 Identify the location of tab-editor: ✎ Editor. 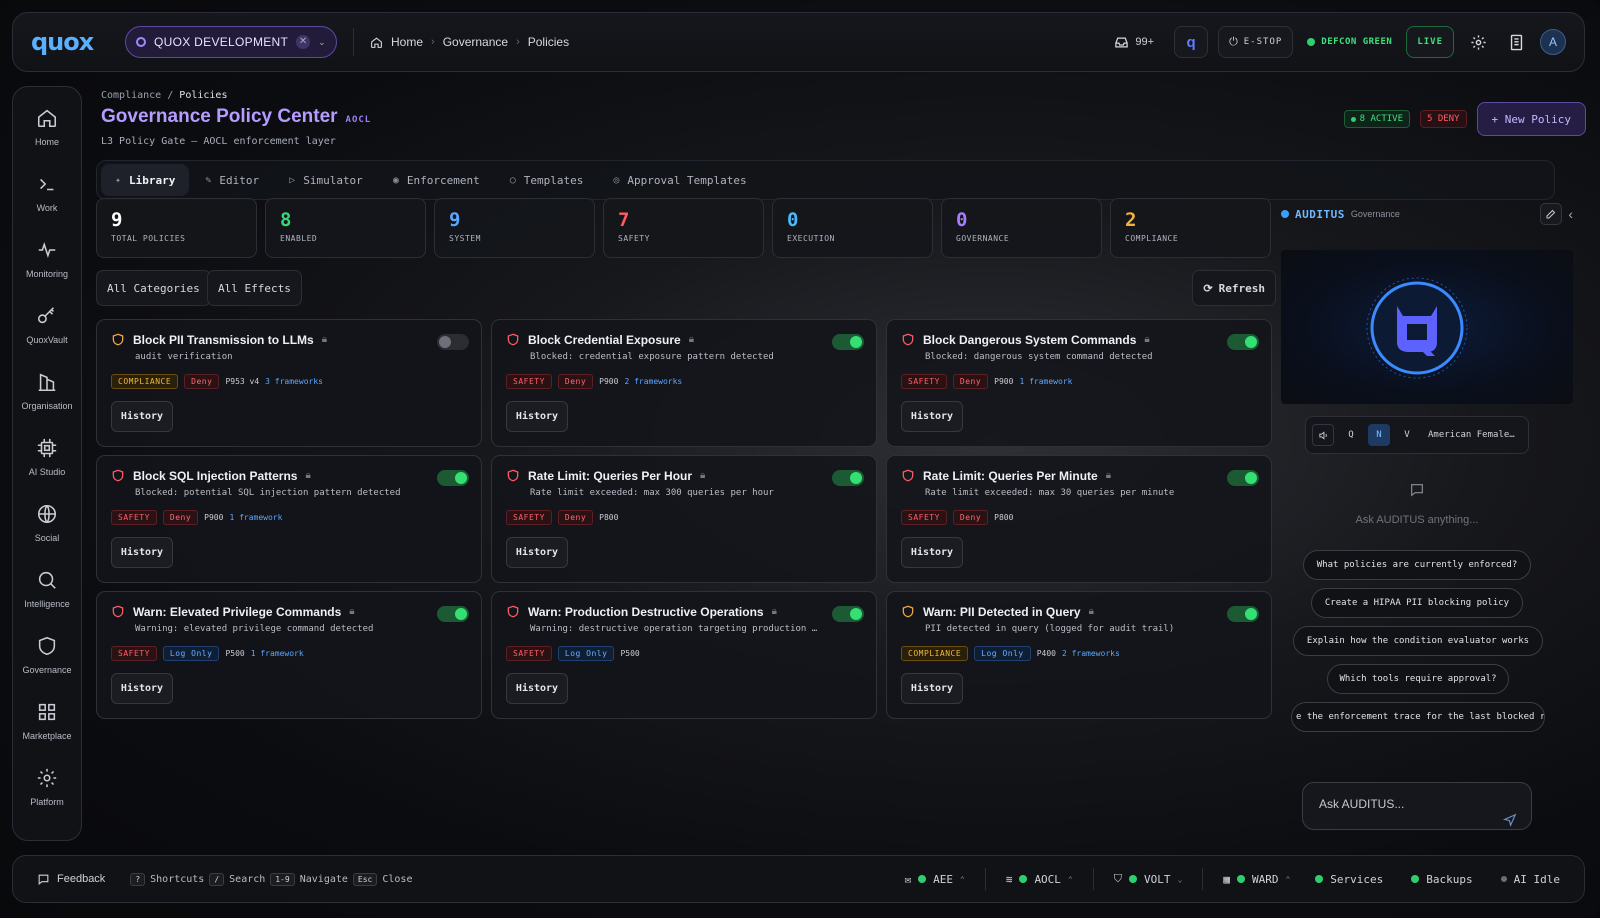
(232, 180).